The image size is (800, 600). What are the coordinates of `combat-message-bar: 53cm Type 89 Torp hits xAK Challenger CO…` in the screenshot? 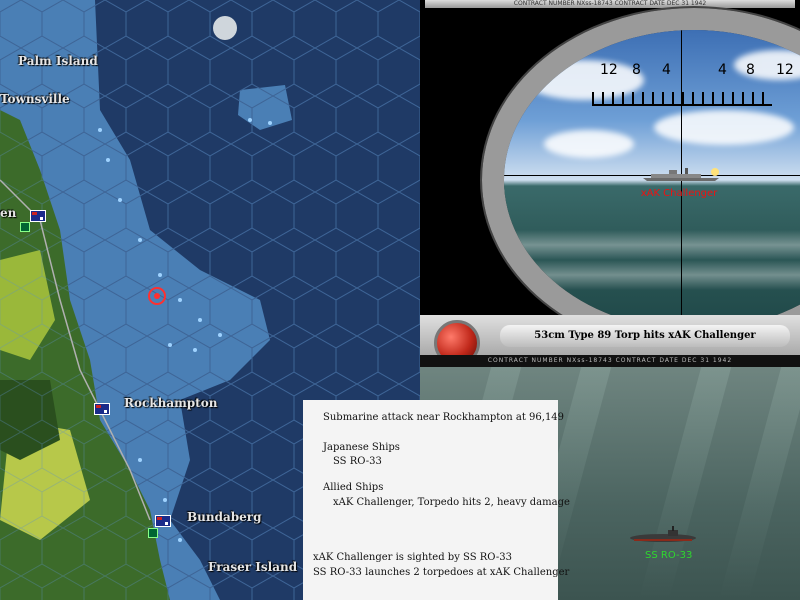 It's located at (610, 341).